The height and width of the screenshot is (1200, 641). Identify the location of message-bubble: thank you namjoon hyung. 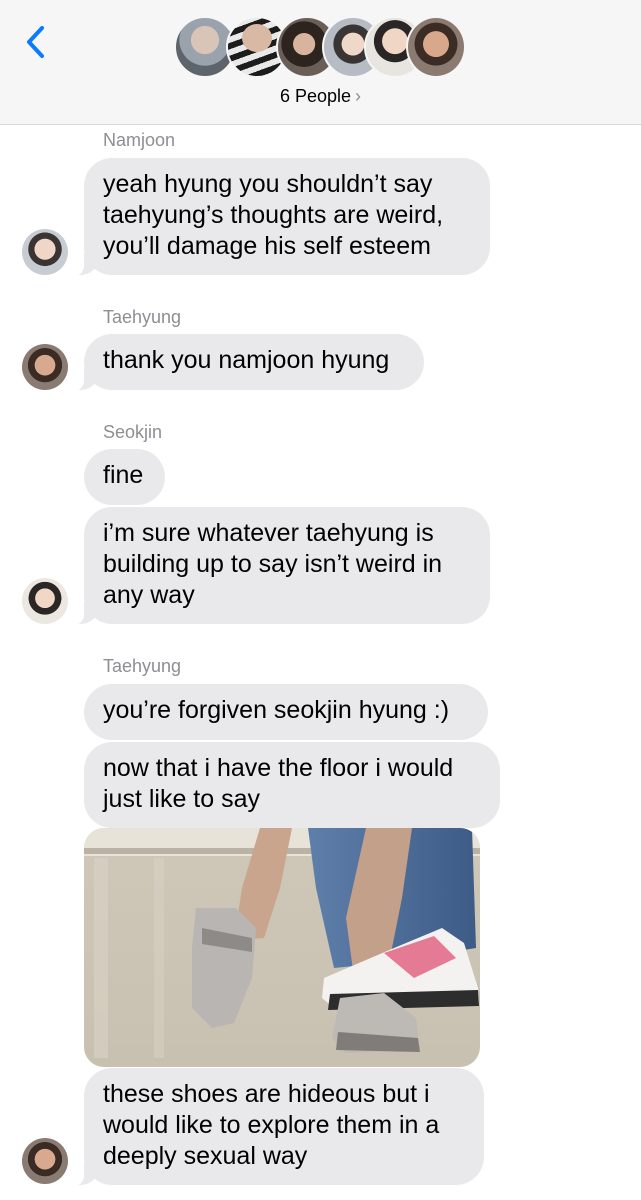
(249, 362).